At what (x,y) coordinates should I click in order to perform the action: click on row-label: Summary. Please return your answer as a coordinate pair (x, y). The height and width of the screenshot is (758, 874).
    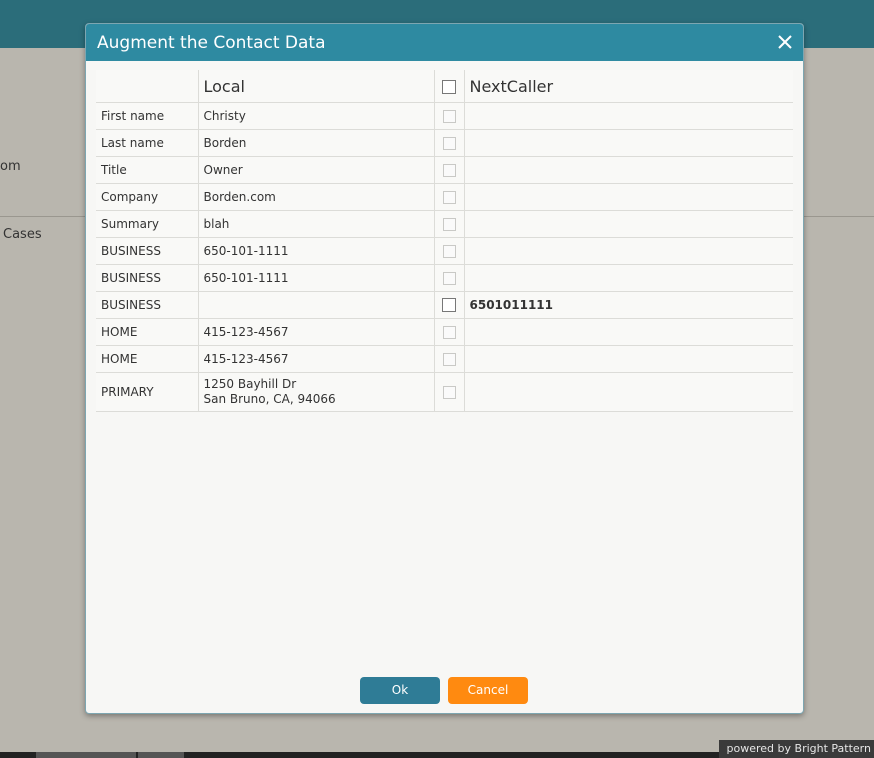
    Looking at the image, I should click on (147, 224).